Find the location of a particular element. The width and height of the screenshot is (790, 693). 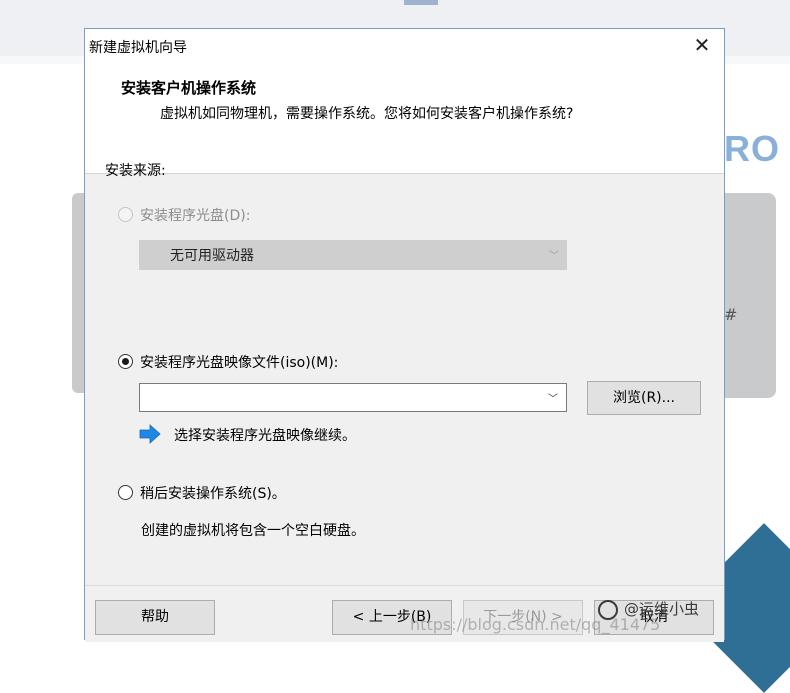

drive-select: 无可用驱动器 ﹀ is located at coordinates (353, 255).